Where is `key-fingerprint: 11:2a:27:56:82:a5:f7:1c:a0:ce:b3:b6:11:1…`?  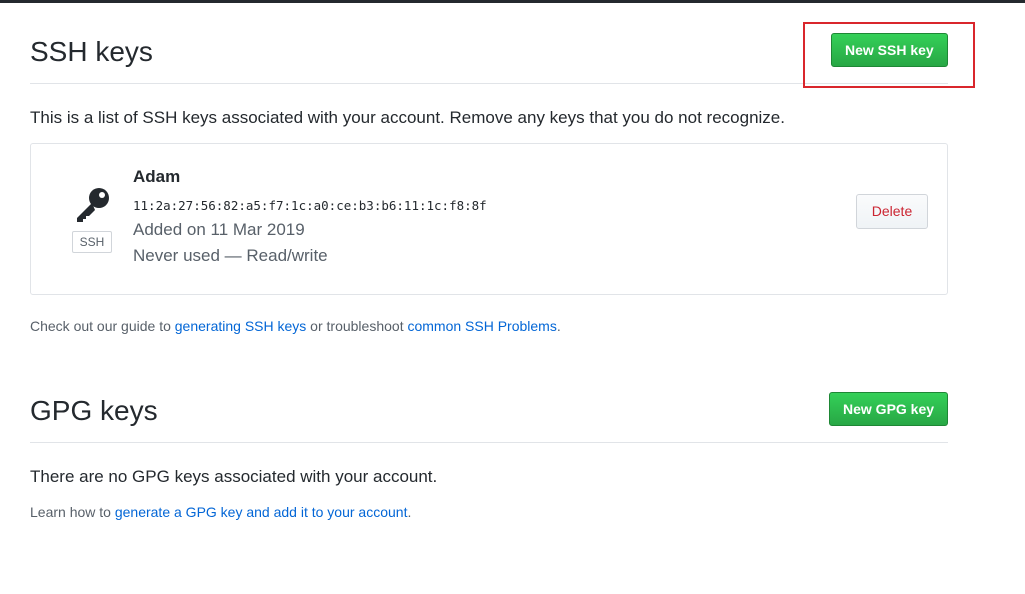
key-fingerprint: 11:2a:27:56:82:a5:f7:1c:a0:ce:b3:b6:11:1… is located at coordinates (310, 205).